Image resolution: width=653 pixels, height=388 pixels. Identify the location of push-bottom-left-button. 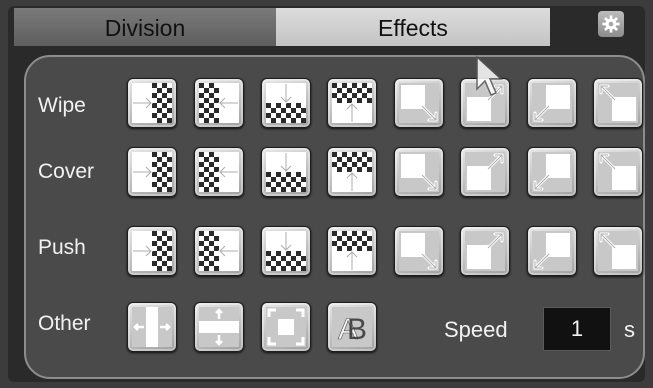
(552, 251).